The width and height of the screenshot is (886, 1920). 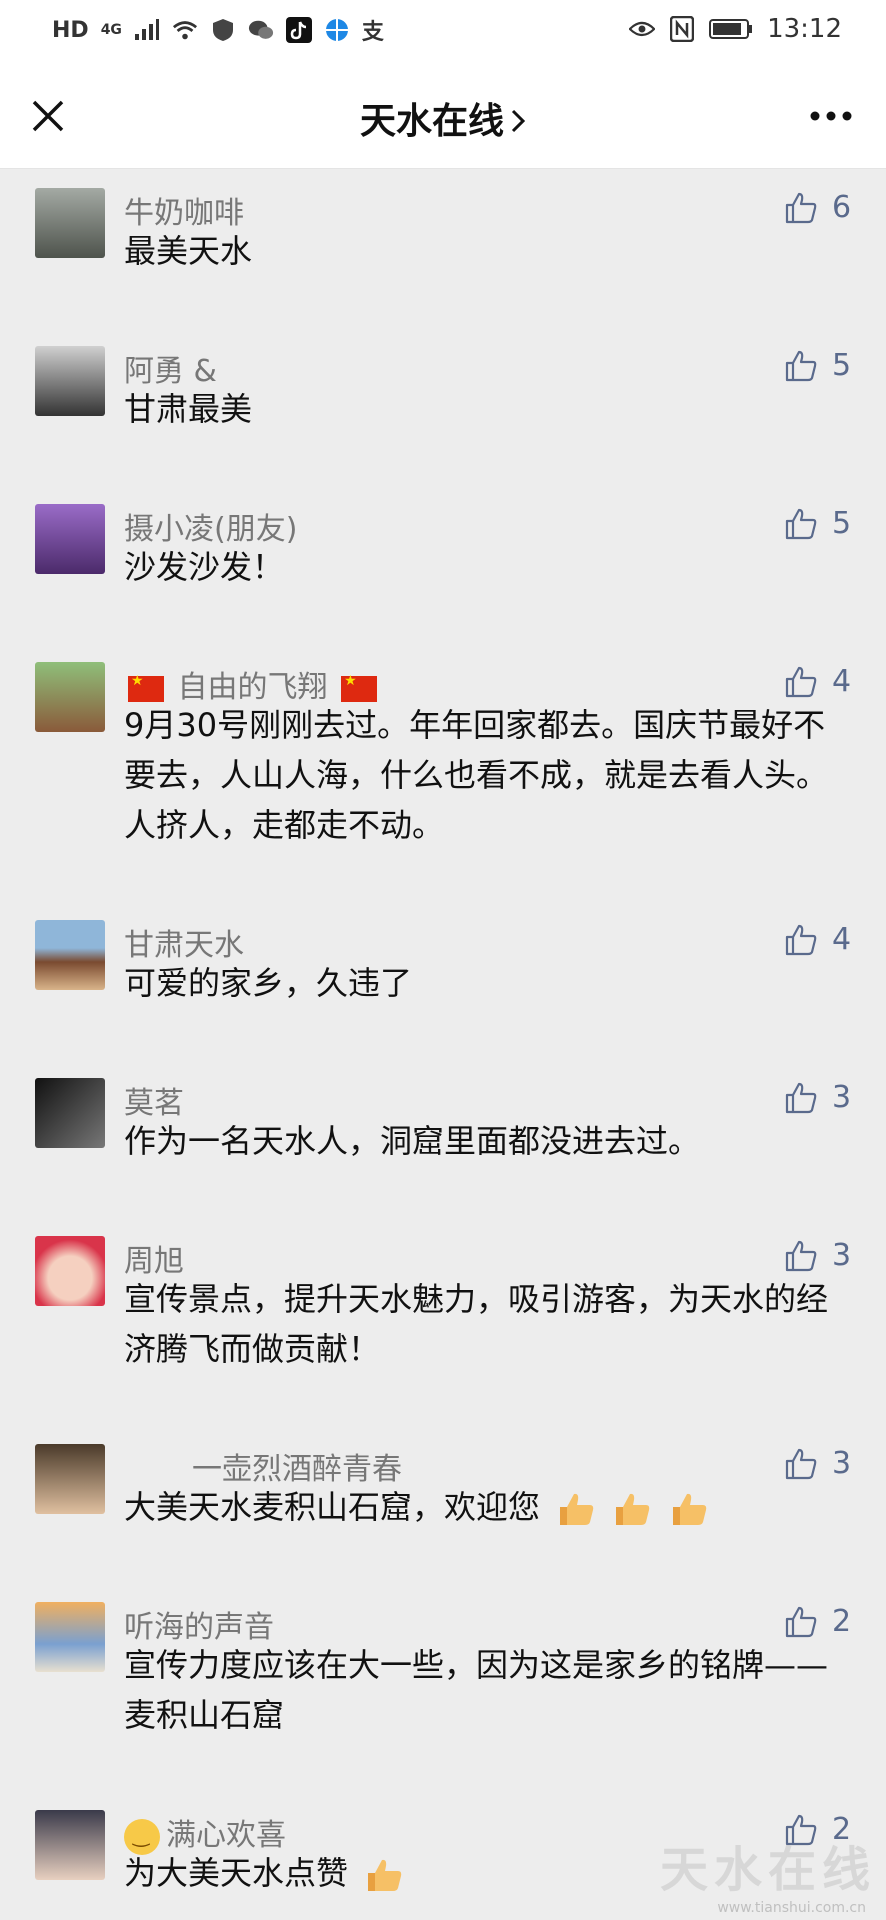 I want to click on hd-indicator: HD, so click(x=70, y=30).